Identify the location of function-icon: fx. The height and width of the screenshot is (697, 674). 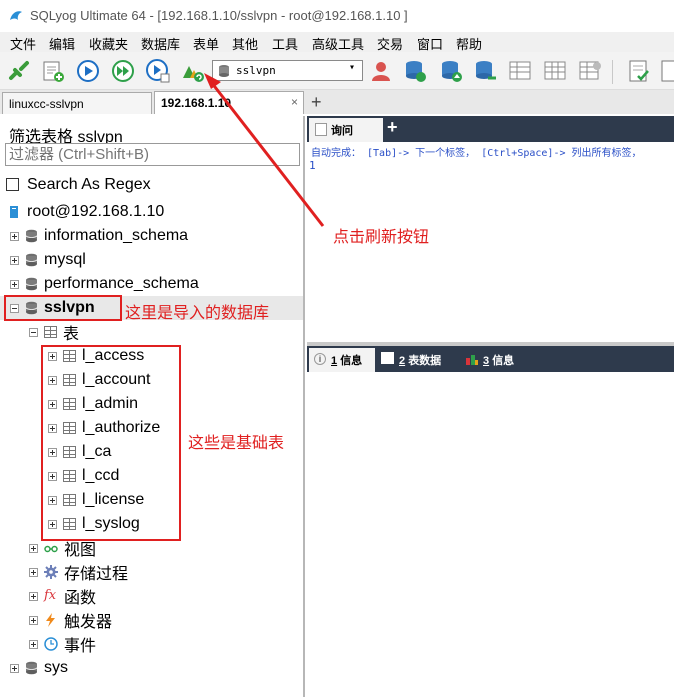
(50, 595).